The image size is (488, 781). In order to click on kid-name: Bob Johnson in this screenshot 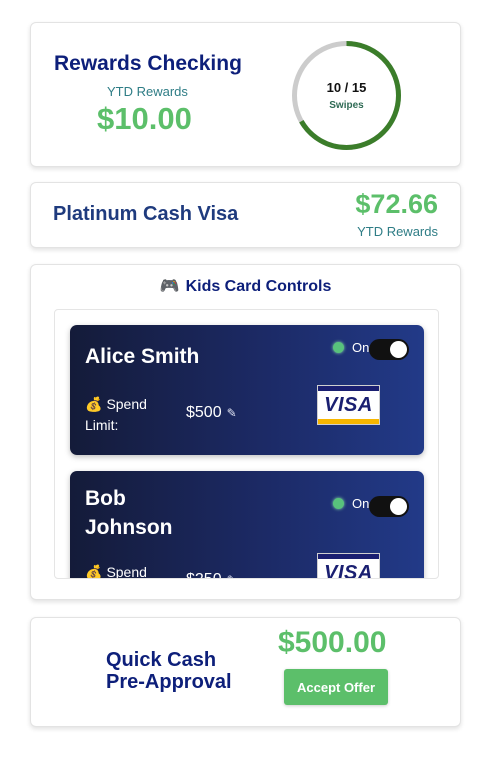, I will do `click(129, 513)`.